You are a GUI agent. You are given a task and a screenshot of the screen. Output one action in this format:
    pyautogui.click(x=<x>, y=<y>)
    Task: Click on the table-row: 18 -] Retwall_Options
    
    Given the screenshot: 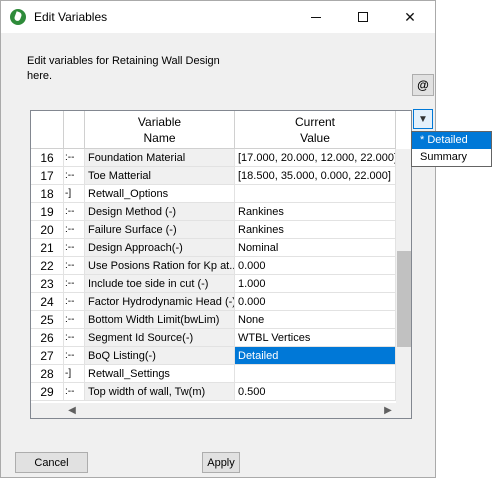 What is the action you would take?
    pyautogui.click(x=213, y=194)
    